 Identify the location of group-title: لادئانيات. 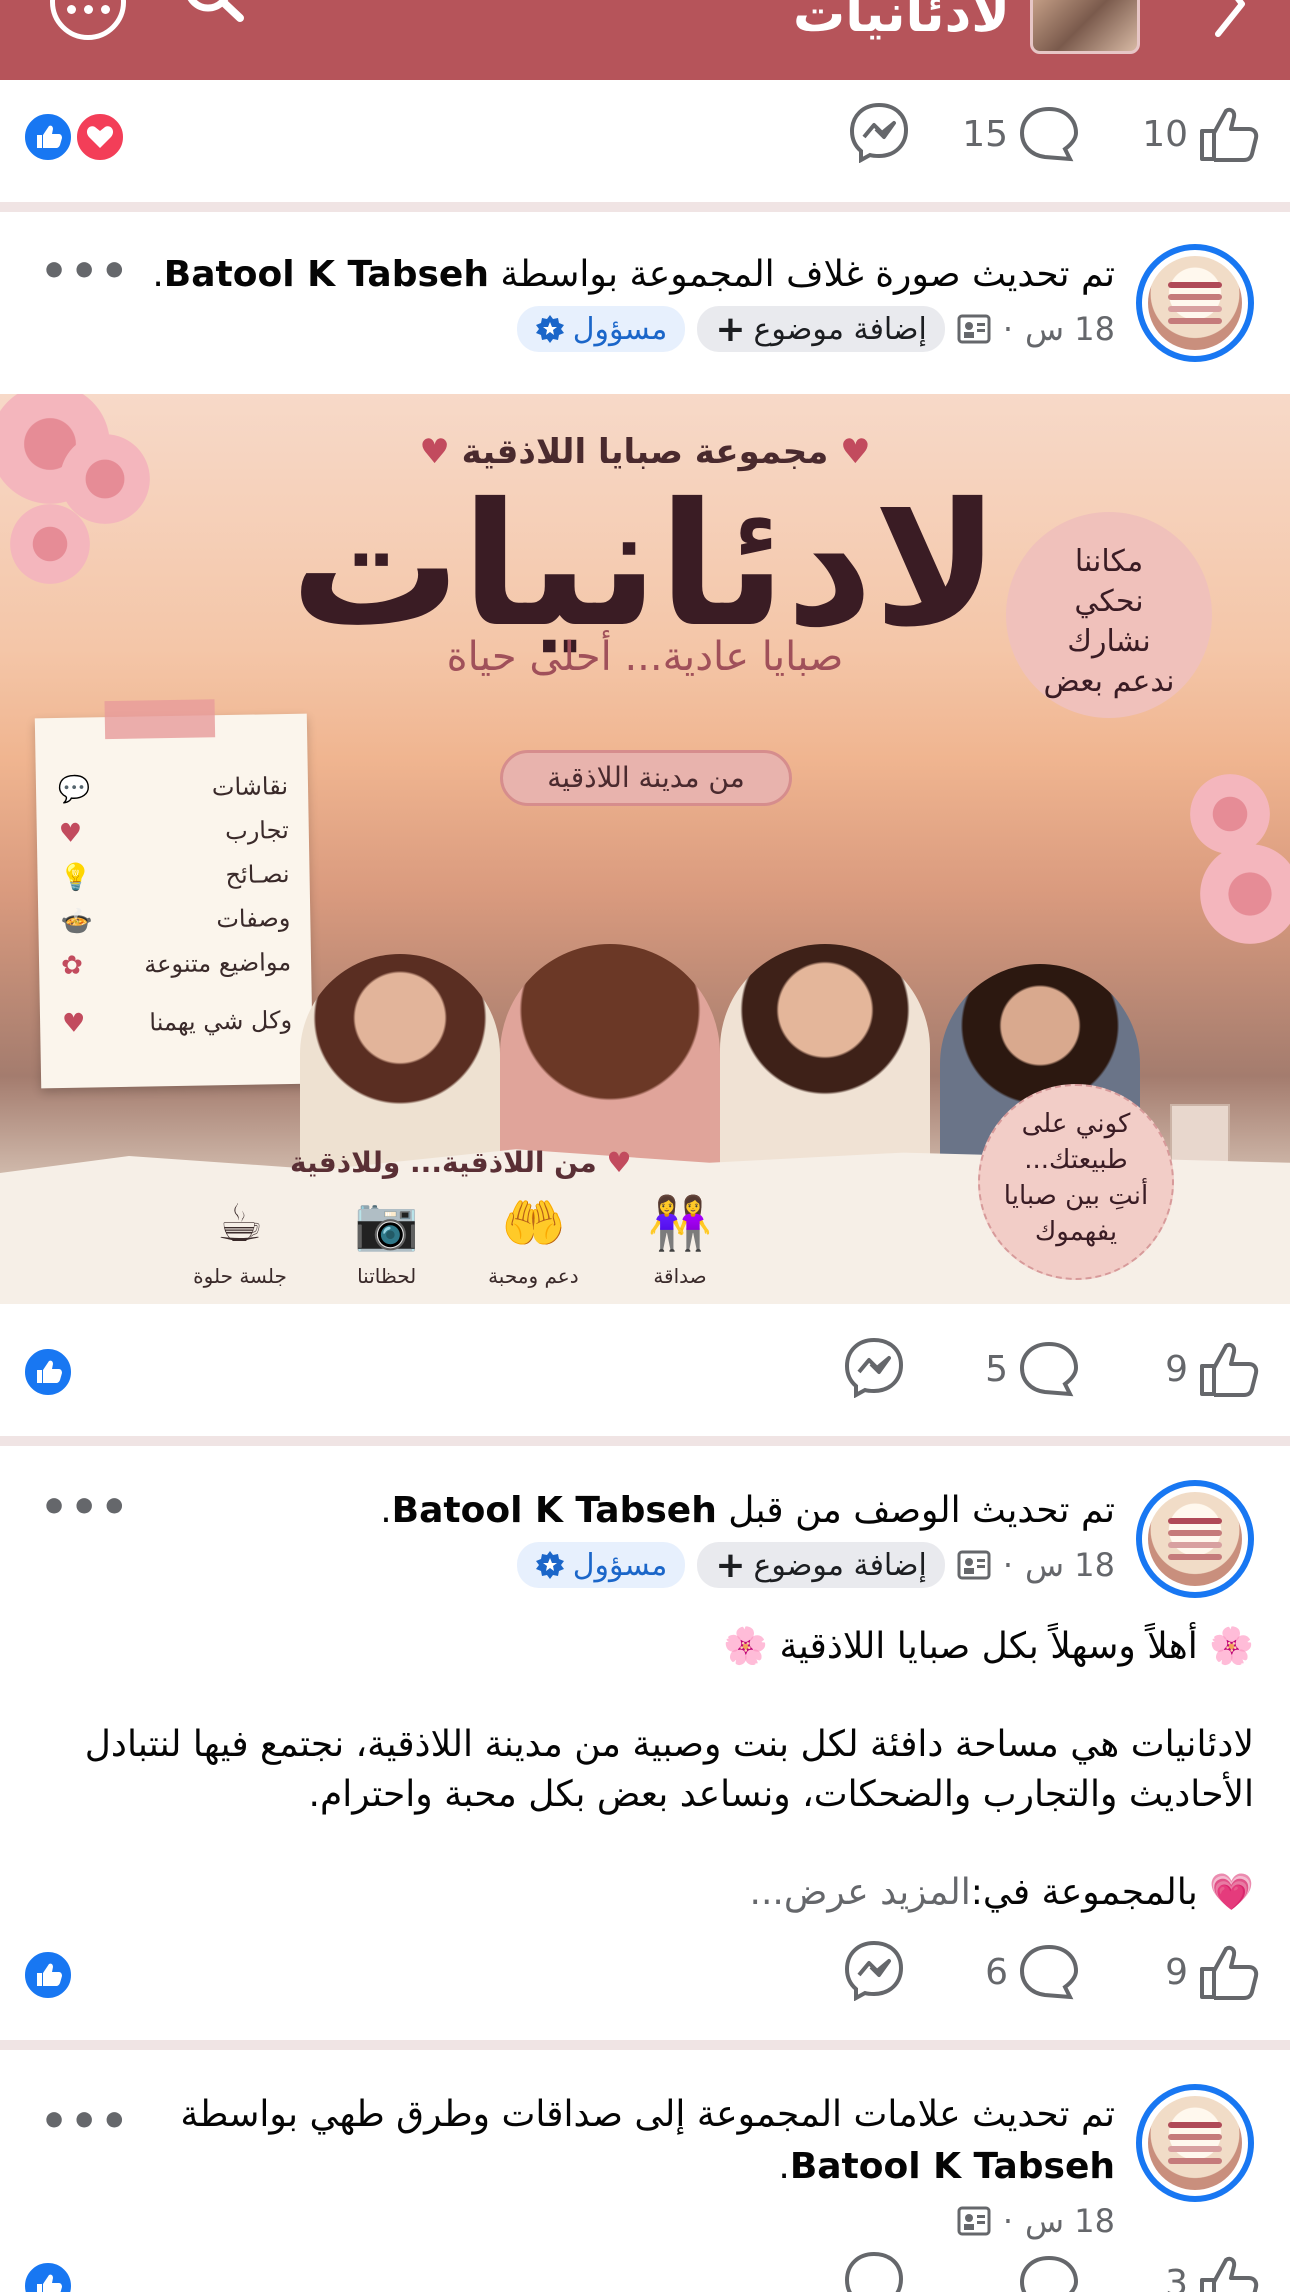
(901, 22).